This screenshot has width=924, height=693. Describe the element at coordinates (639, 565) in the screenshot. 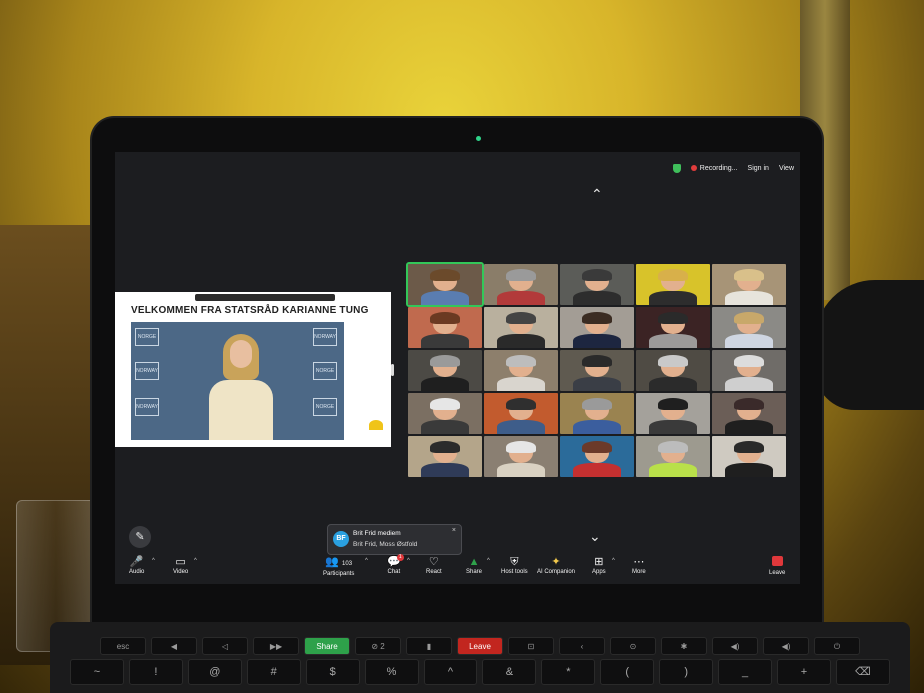

I see `more-button: ⋯ More` at that location.